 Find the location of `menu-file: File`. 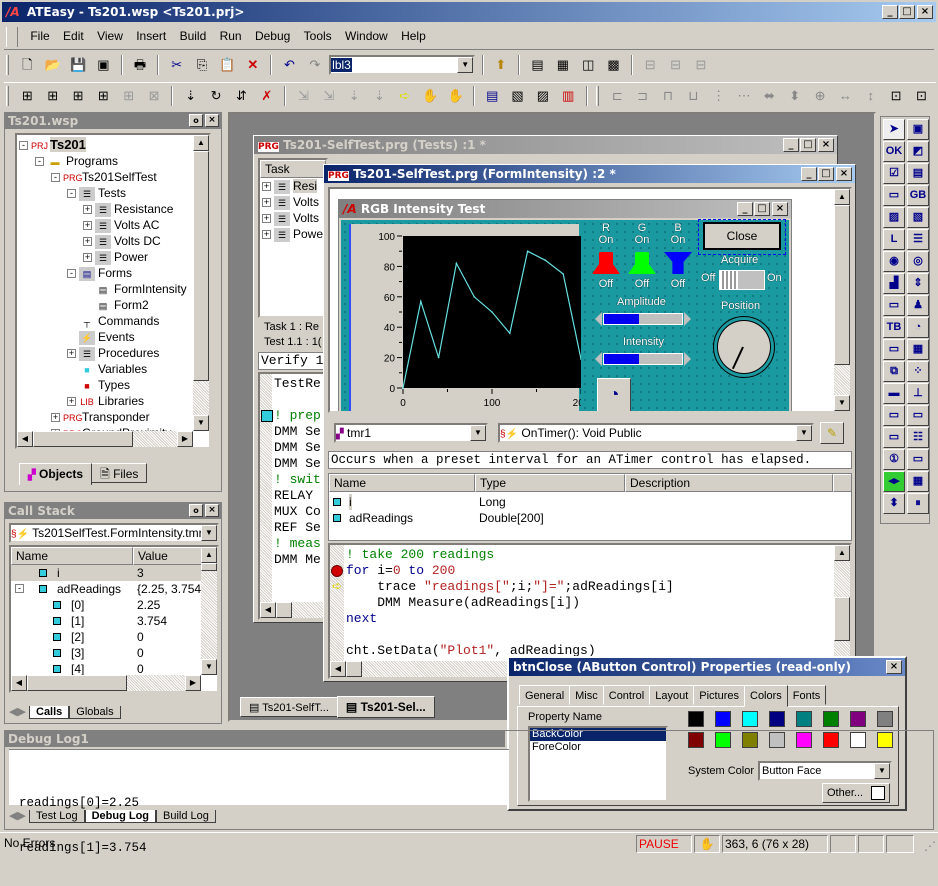

menu-file: File is located at coordinates (39, 36).